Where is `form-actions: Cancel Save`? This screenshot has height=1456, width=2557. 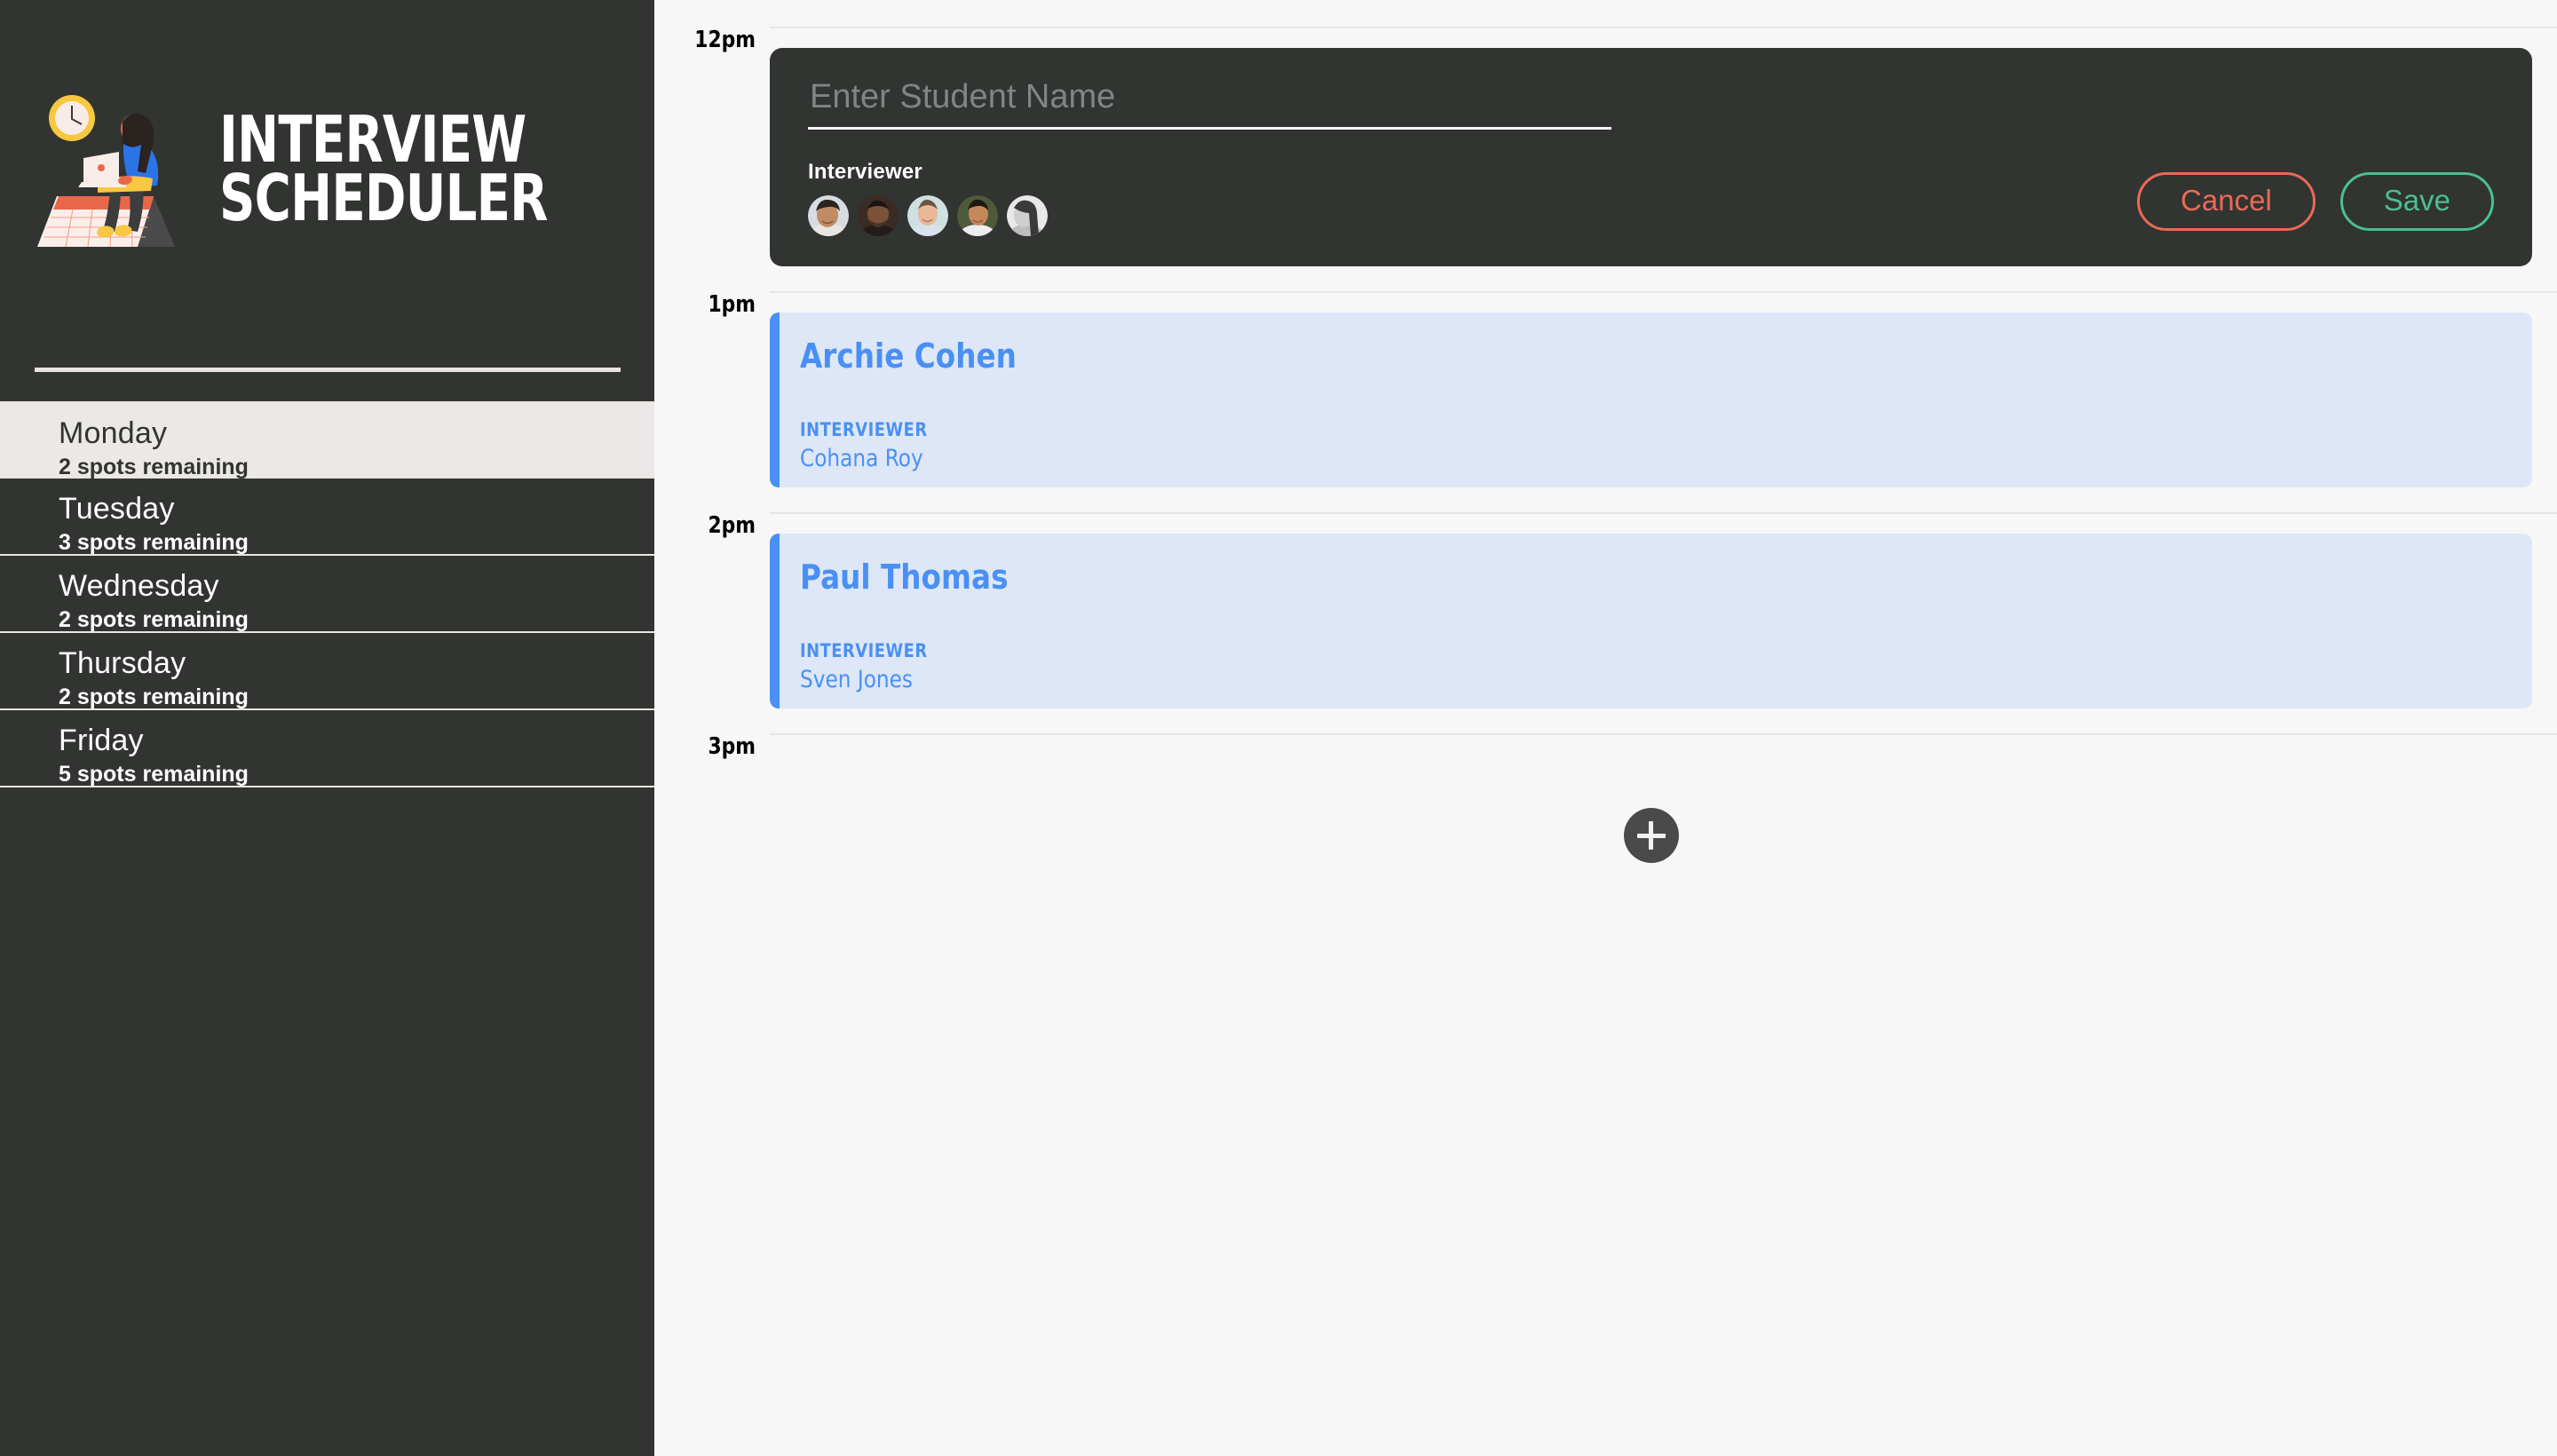
form-actions: Cancel Save is located at coordinates (2315, 201).